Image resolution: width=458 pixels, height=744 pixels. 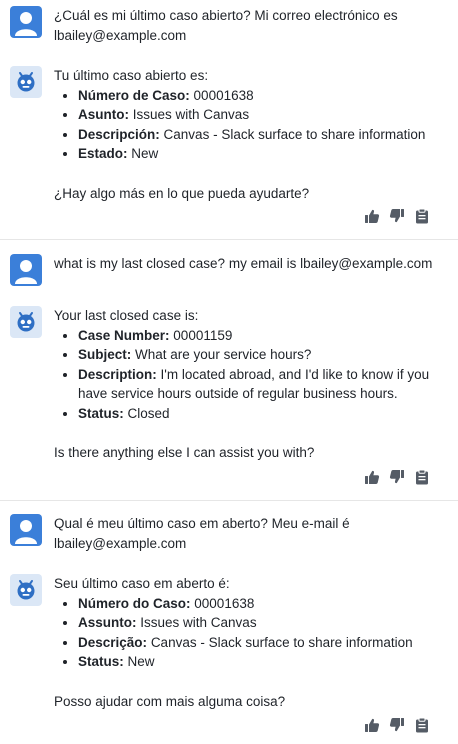 I want to click on bot-intro: Seu último caso em aberto é:, so click(x=142, y=583).